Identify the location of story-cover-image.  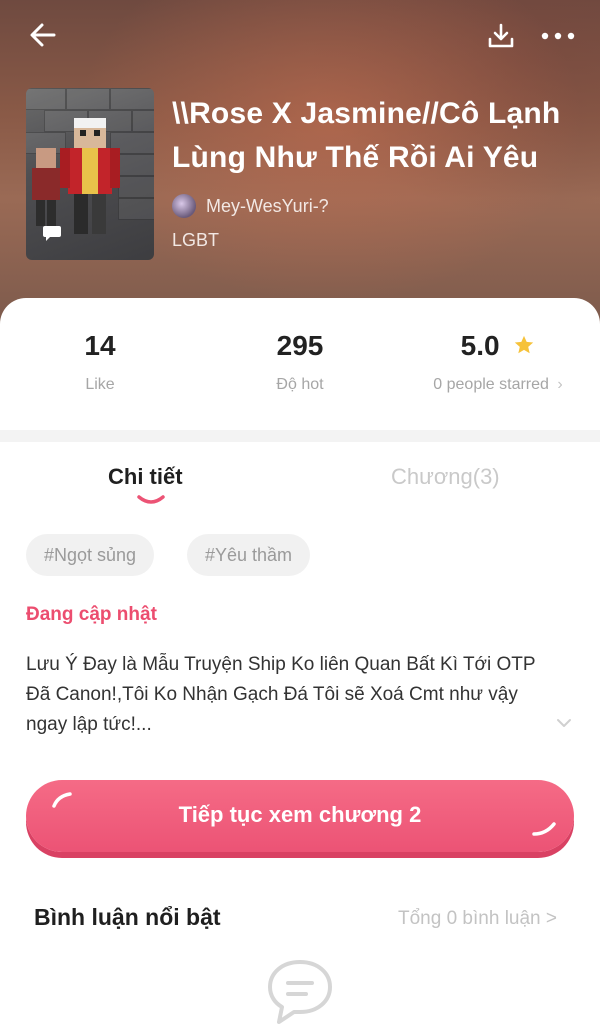
(90, 174).